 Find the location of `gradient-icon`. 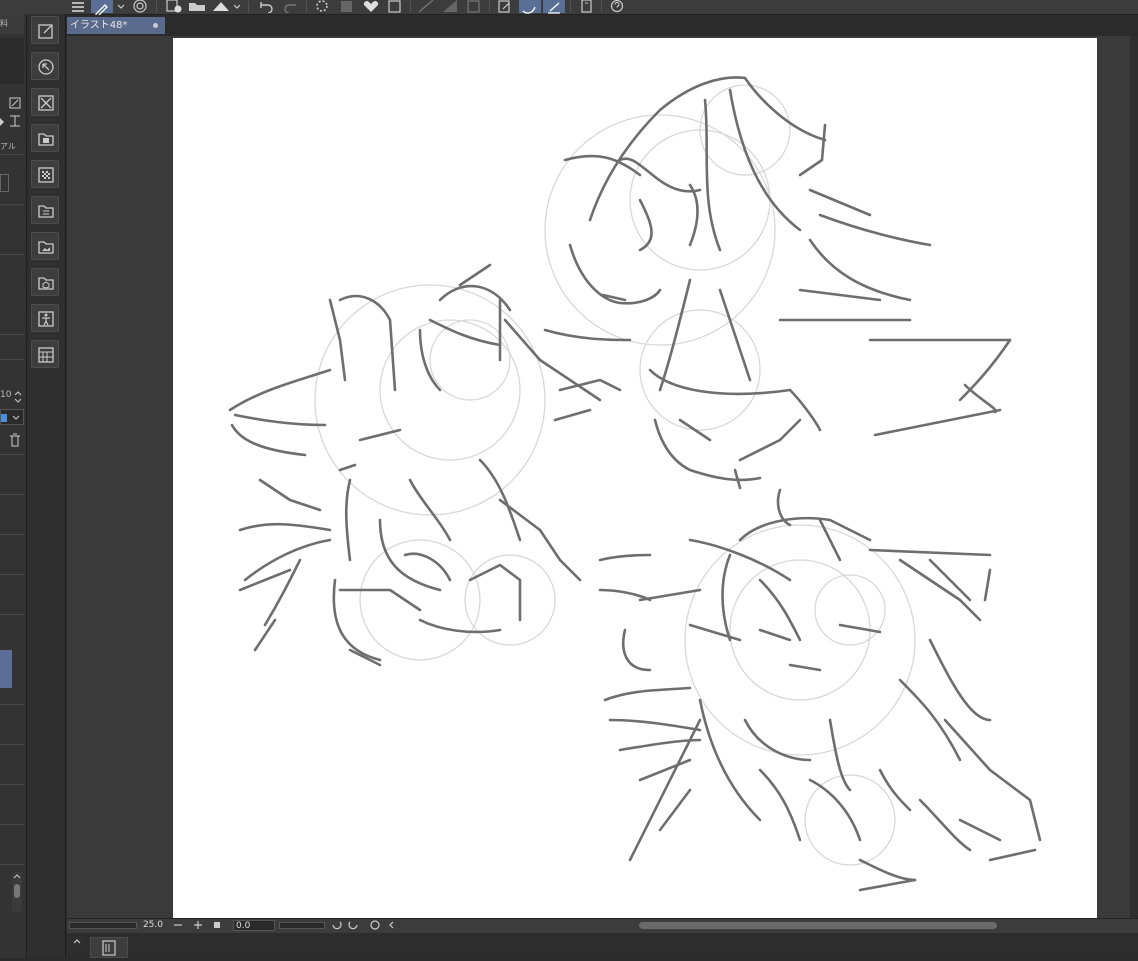

gradient-icon is located at coordinates (450, 6).